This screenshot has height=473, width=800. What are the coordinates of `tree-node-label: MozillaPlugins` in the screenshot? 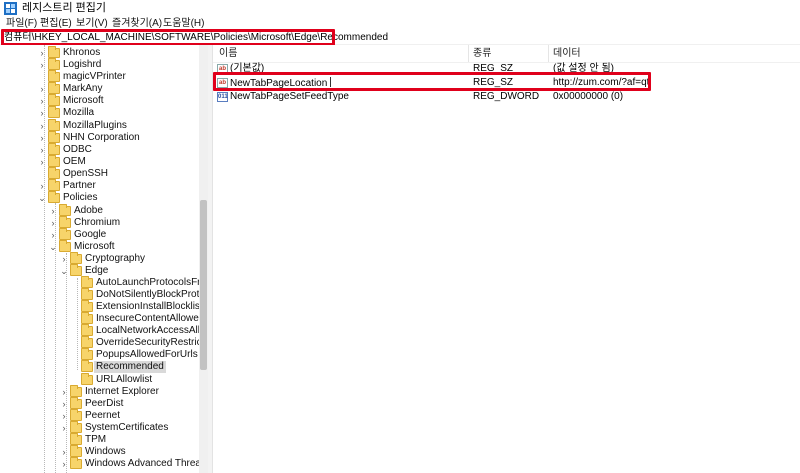 It's located at (95, 125).